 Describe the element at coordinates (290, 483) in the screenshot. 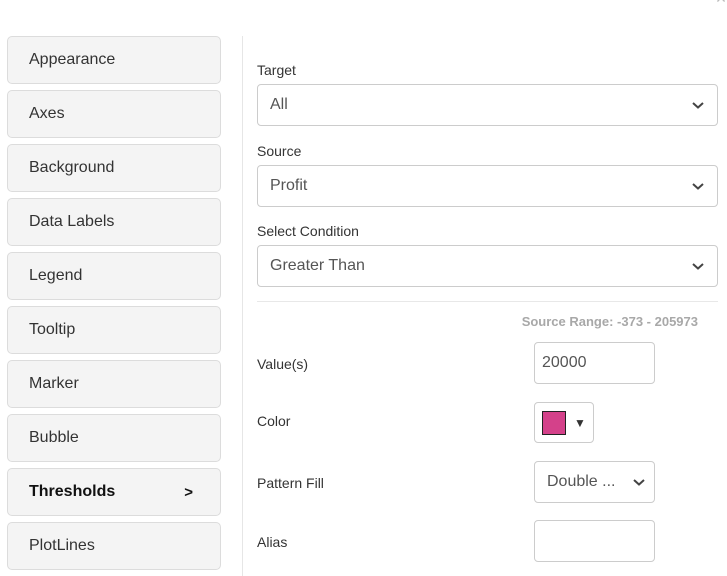

I see `pattern-fill-label: Pattern Fill` at that location.